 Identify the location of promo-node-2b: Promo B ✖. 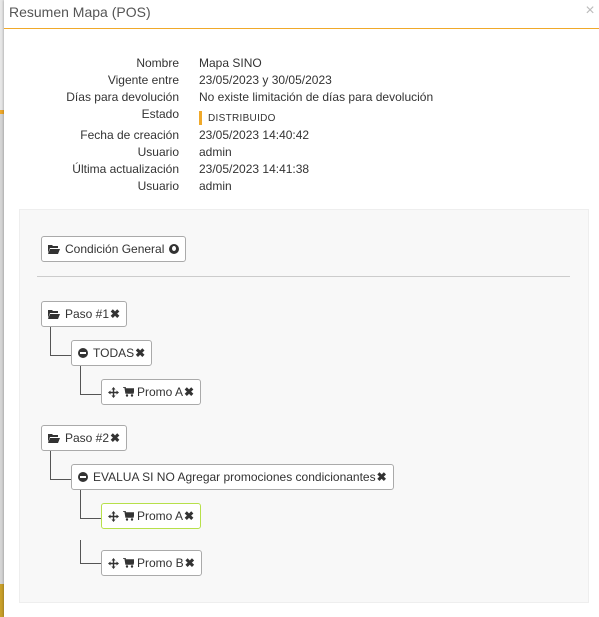
(151, 563).